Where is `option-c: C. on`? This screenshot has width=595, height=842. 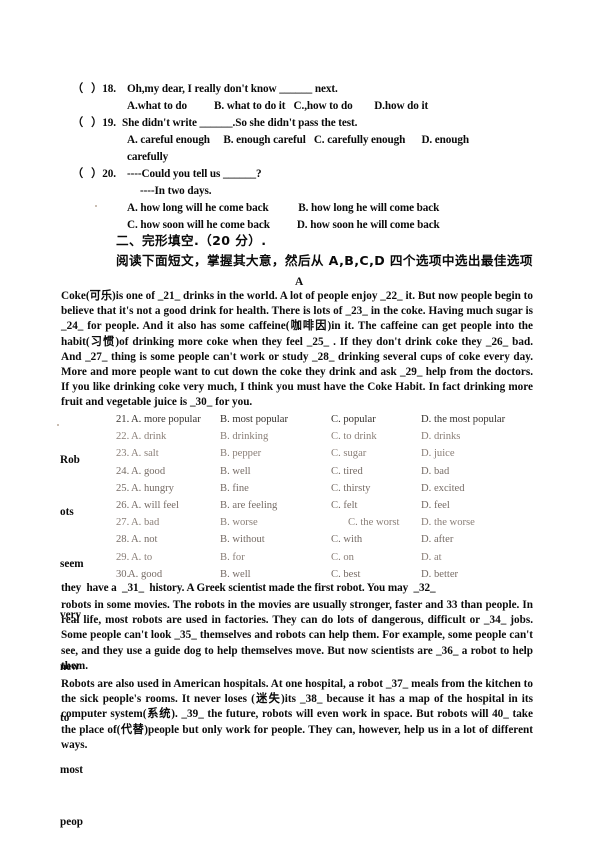
option-c: C. on is located at coordinates (342, 557).